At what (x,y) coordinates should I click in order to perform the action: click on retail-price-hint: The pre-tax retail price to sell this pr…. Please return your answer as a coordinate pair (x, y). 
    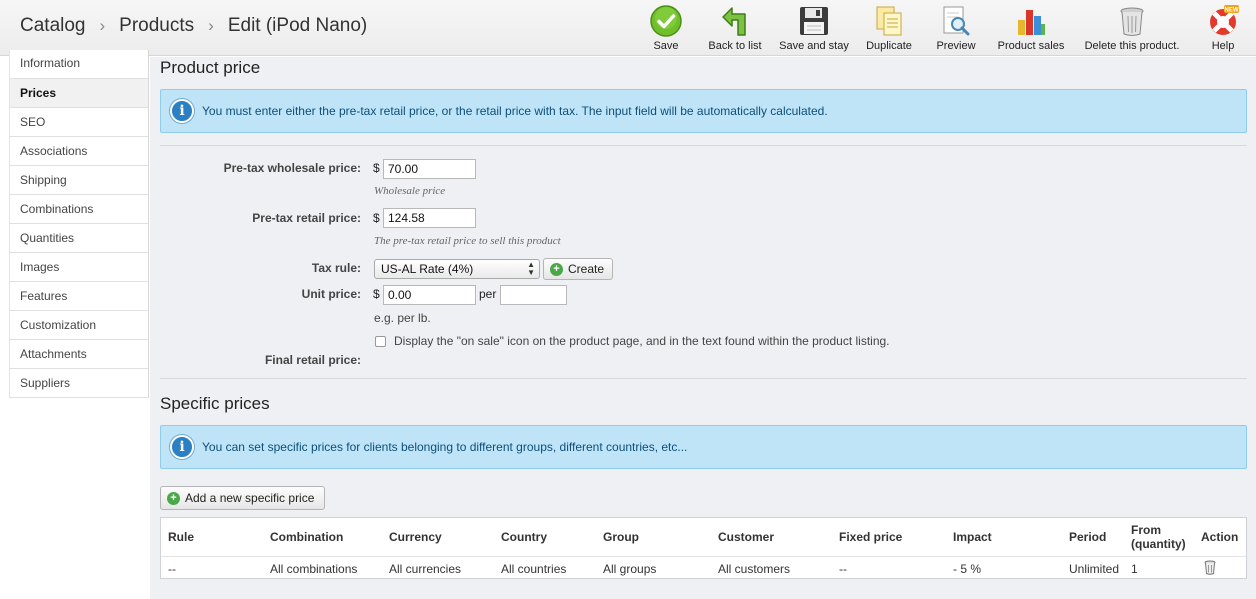
    Looking at the image, I should click on (467, 241).